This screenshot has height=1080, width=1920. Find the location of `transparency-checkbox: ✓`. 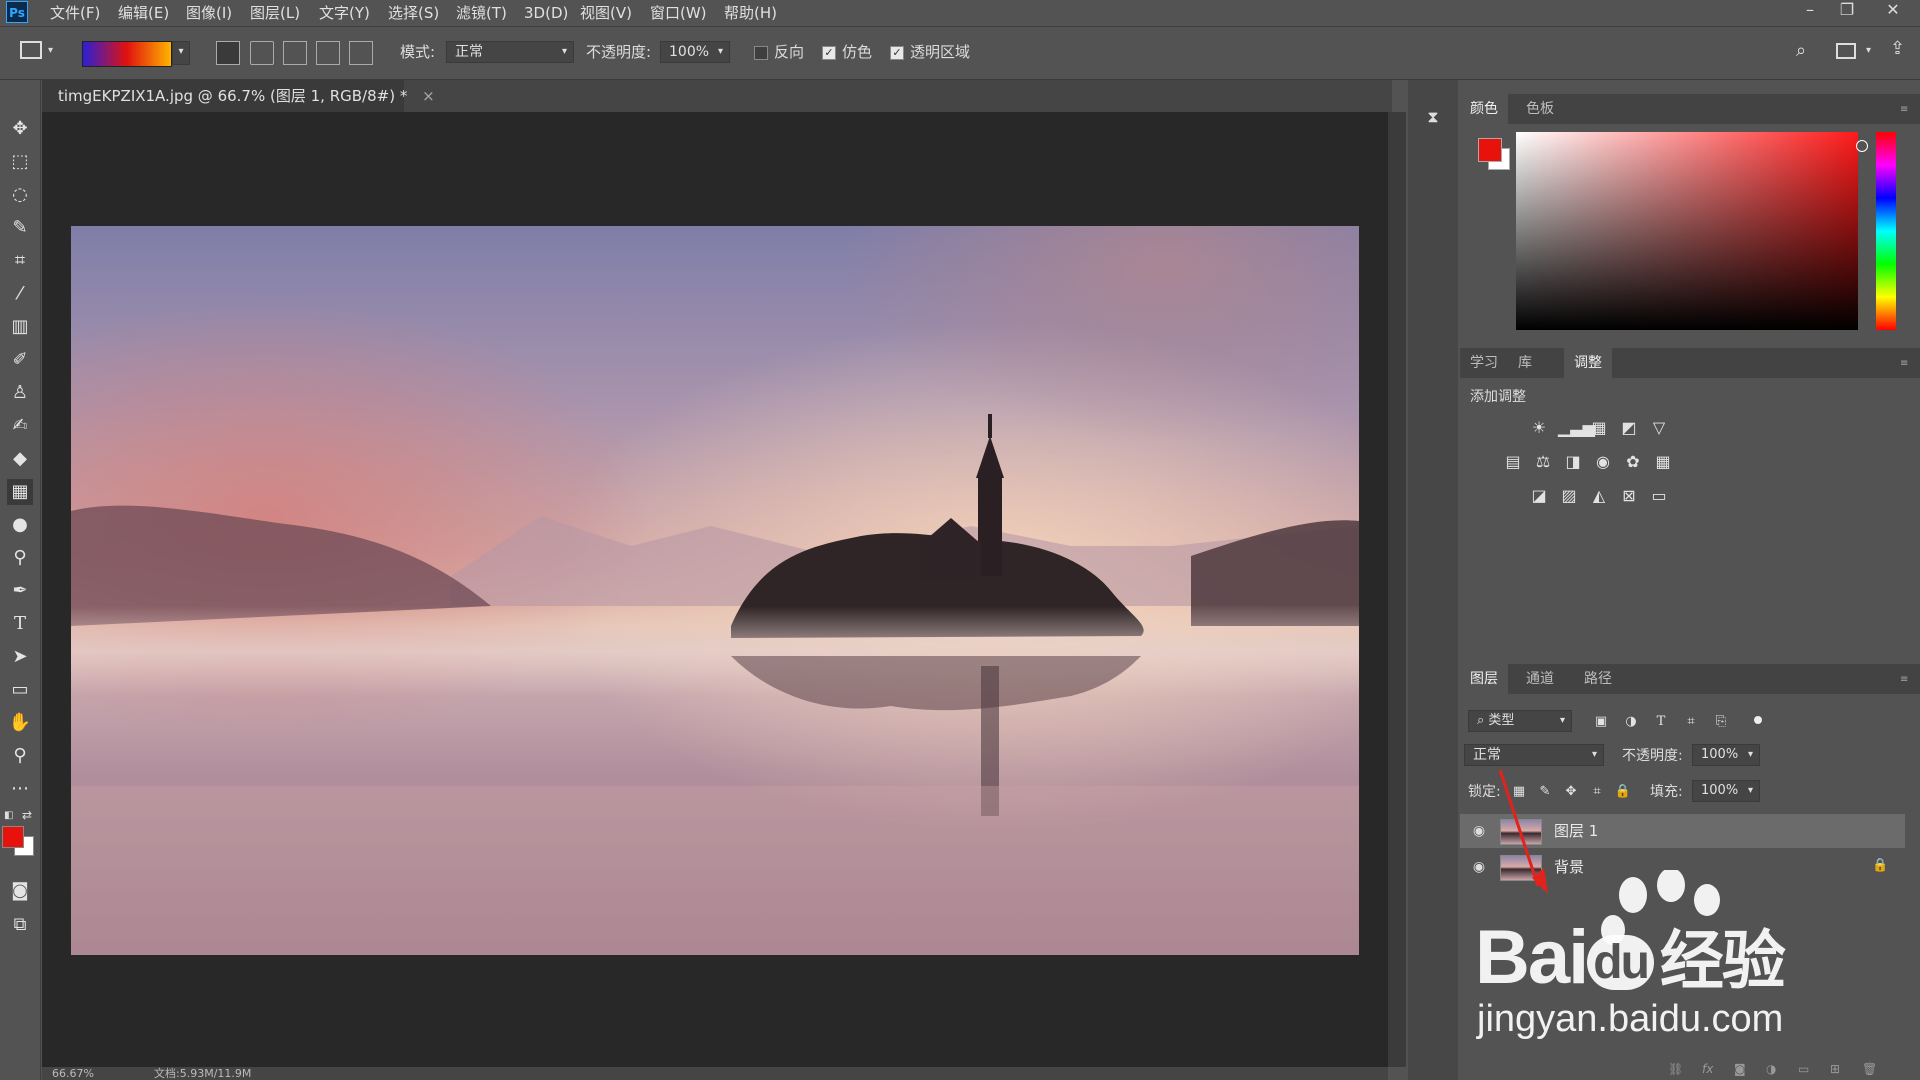

transparency-checkbox: ✓ is located at coordinates (897, 53).